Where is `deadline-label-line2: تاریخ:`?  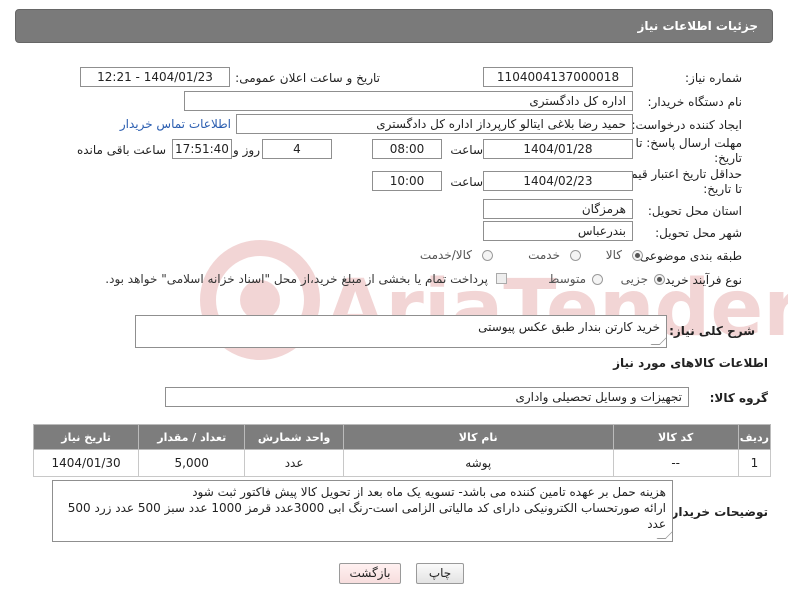 deadline-label-line2: تاریخ: is located at coordinates (728, 158).